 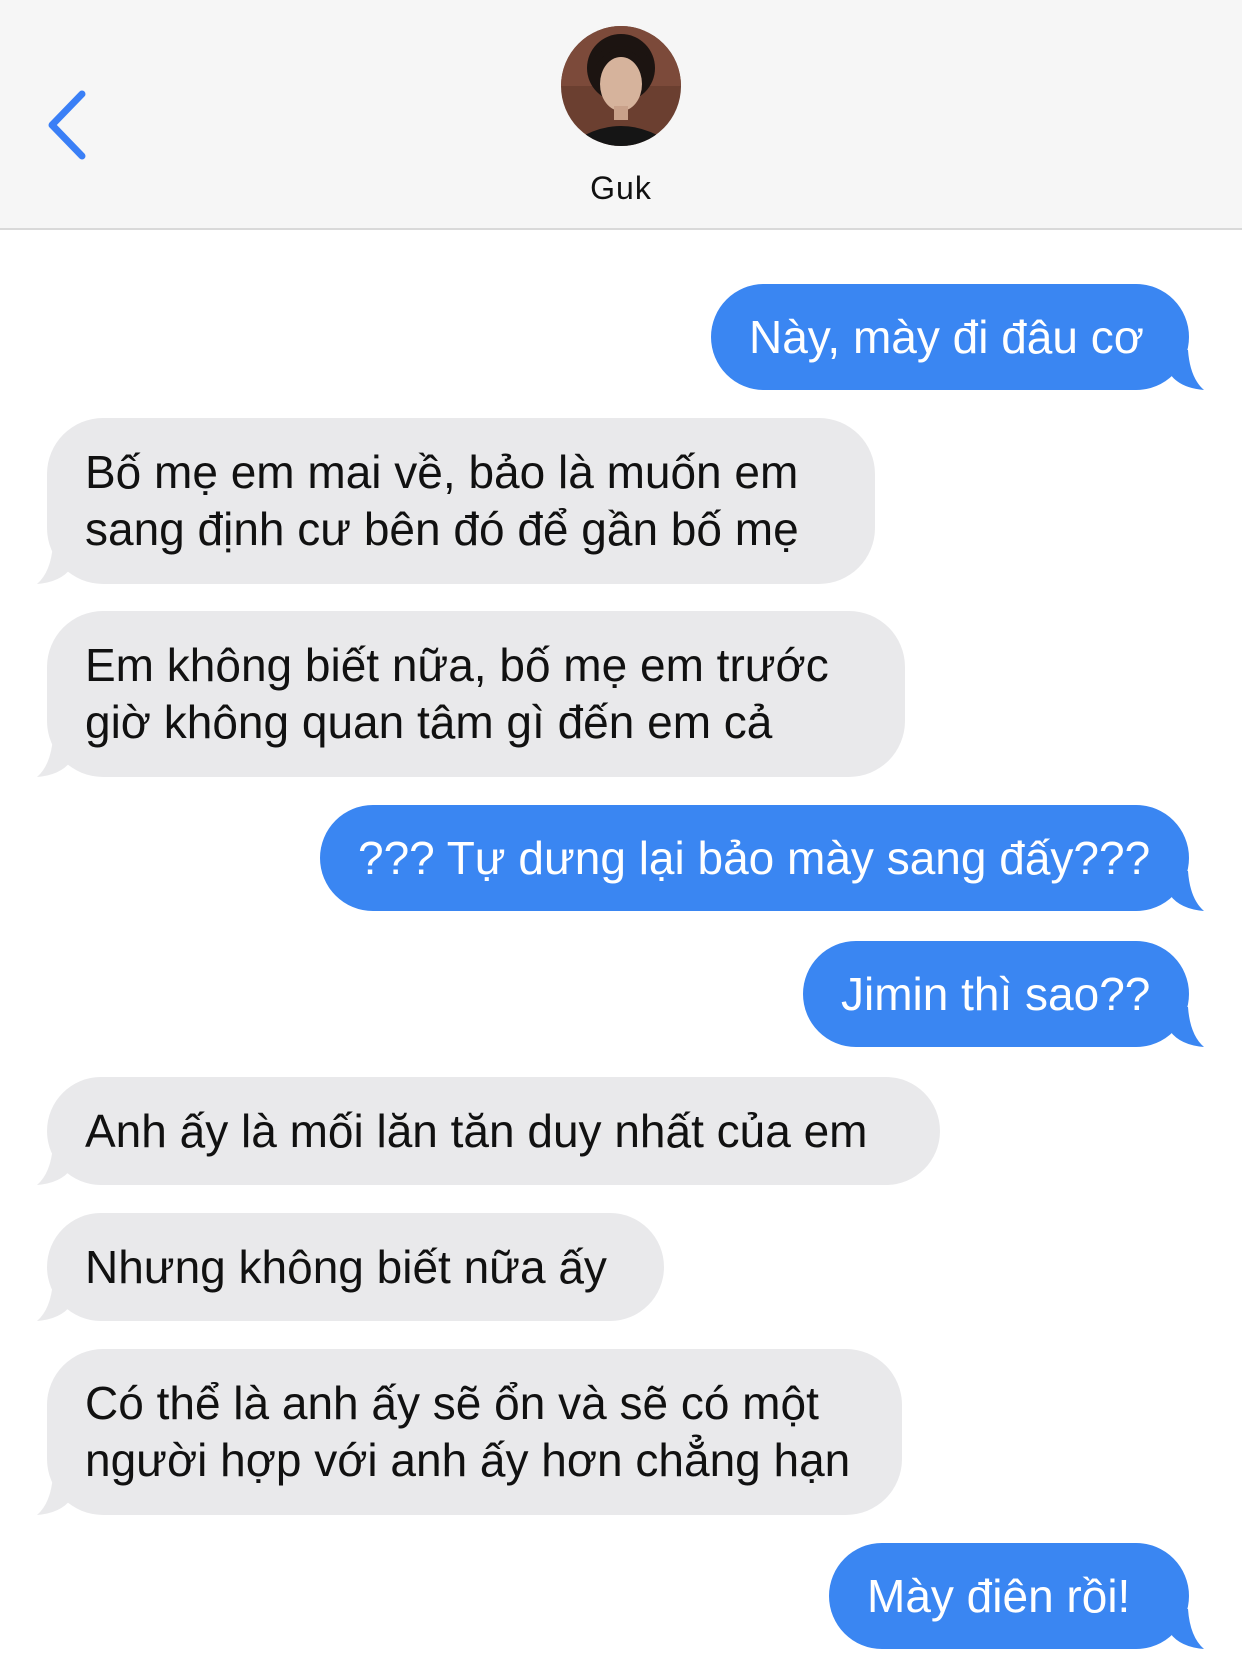 What do you see at coordinates (621, 188) in the screenshot?
I see `contact-name: Guk` at bounding box center [621, 188].